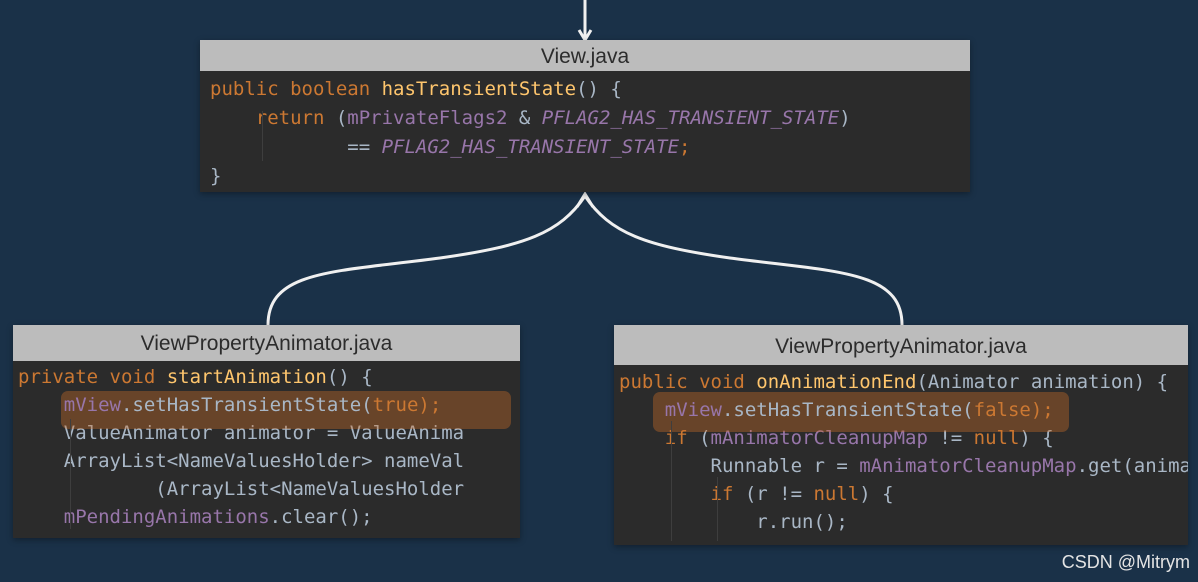 This screenshot has width=1198, height=582. Describe the element at coordinates (685, 147) in the screenshot. I see `code-token: ;` at that location.